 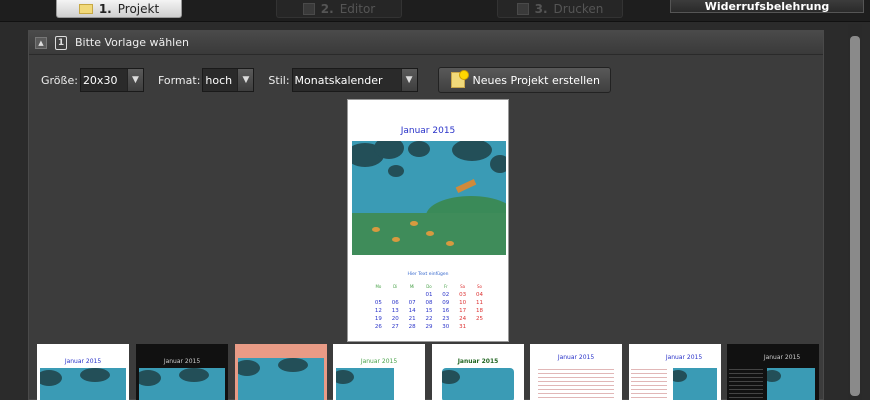 I want to click on day-cell: 24, so click(x=463, y=319).